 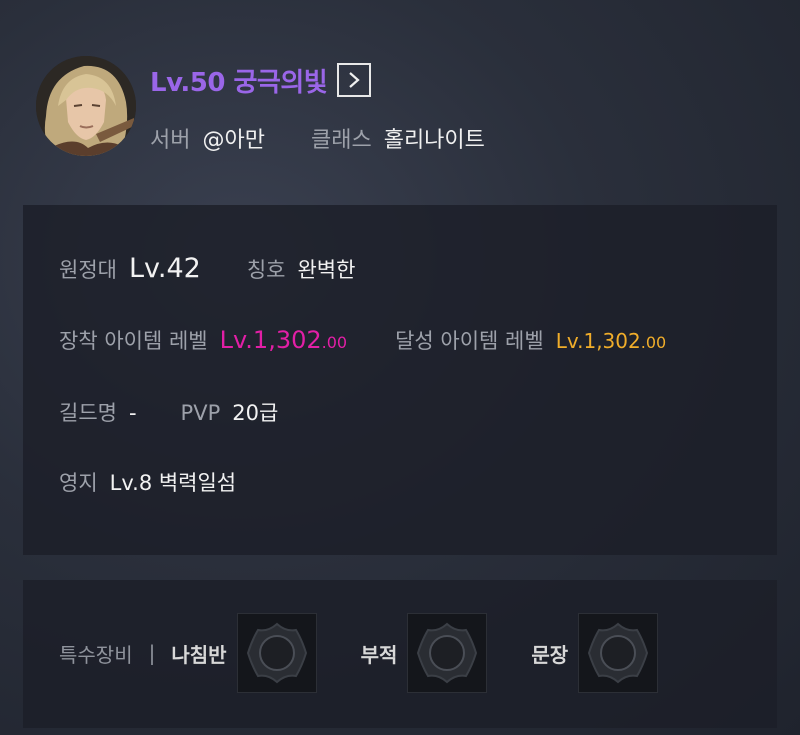 I want to click on class-label: 클래스, so click(x=341, y=140).